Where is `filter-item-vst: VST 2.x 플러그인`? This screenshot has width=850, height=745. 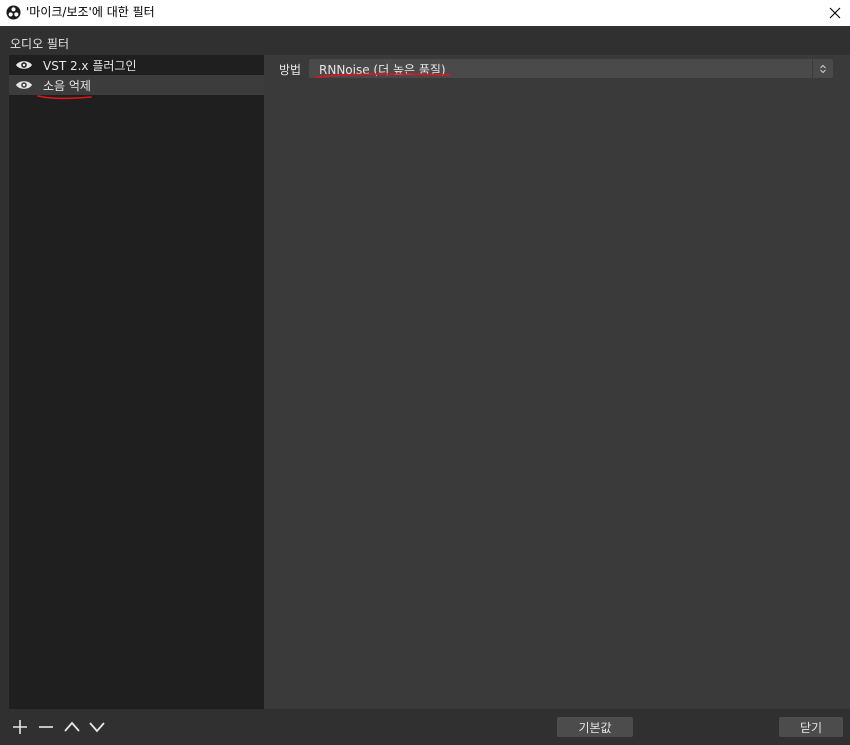 filter-item-vst: VST 2.x 플러그인 is located at coordinates (136, 65).